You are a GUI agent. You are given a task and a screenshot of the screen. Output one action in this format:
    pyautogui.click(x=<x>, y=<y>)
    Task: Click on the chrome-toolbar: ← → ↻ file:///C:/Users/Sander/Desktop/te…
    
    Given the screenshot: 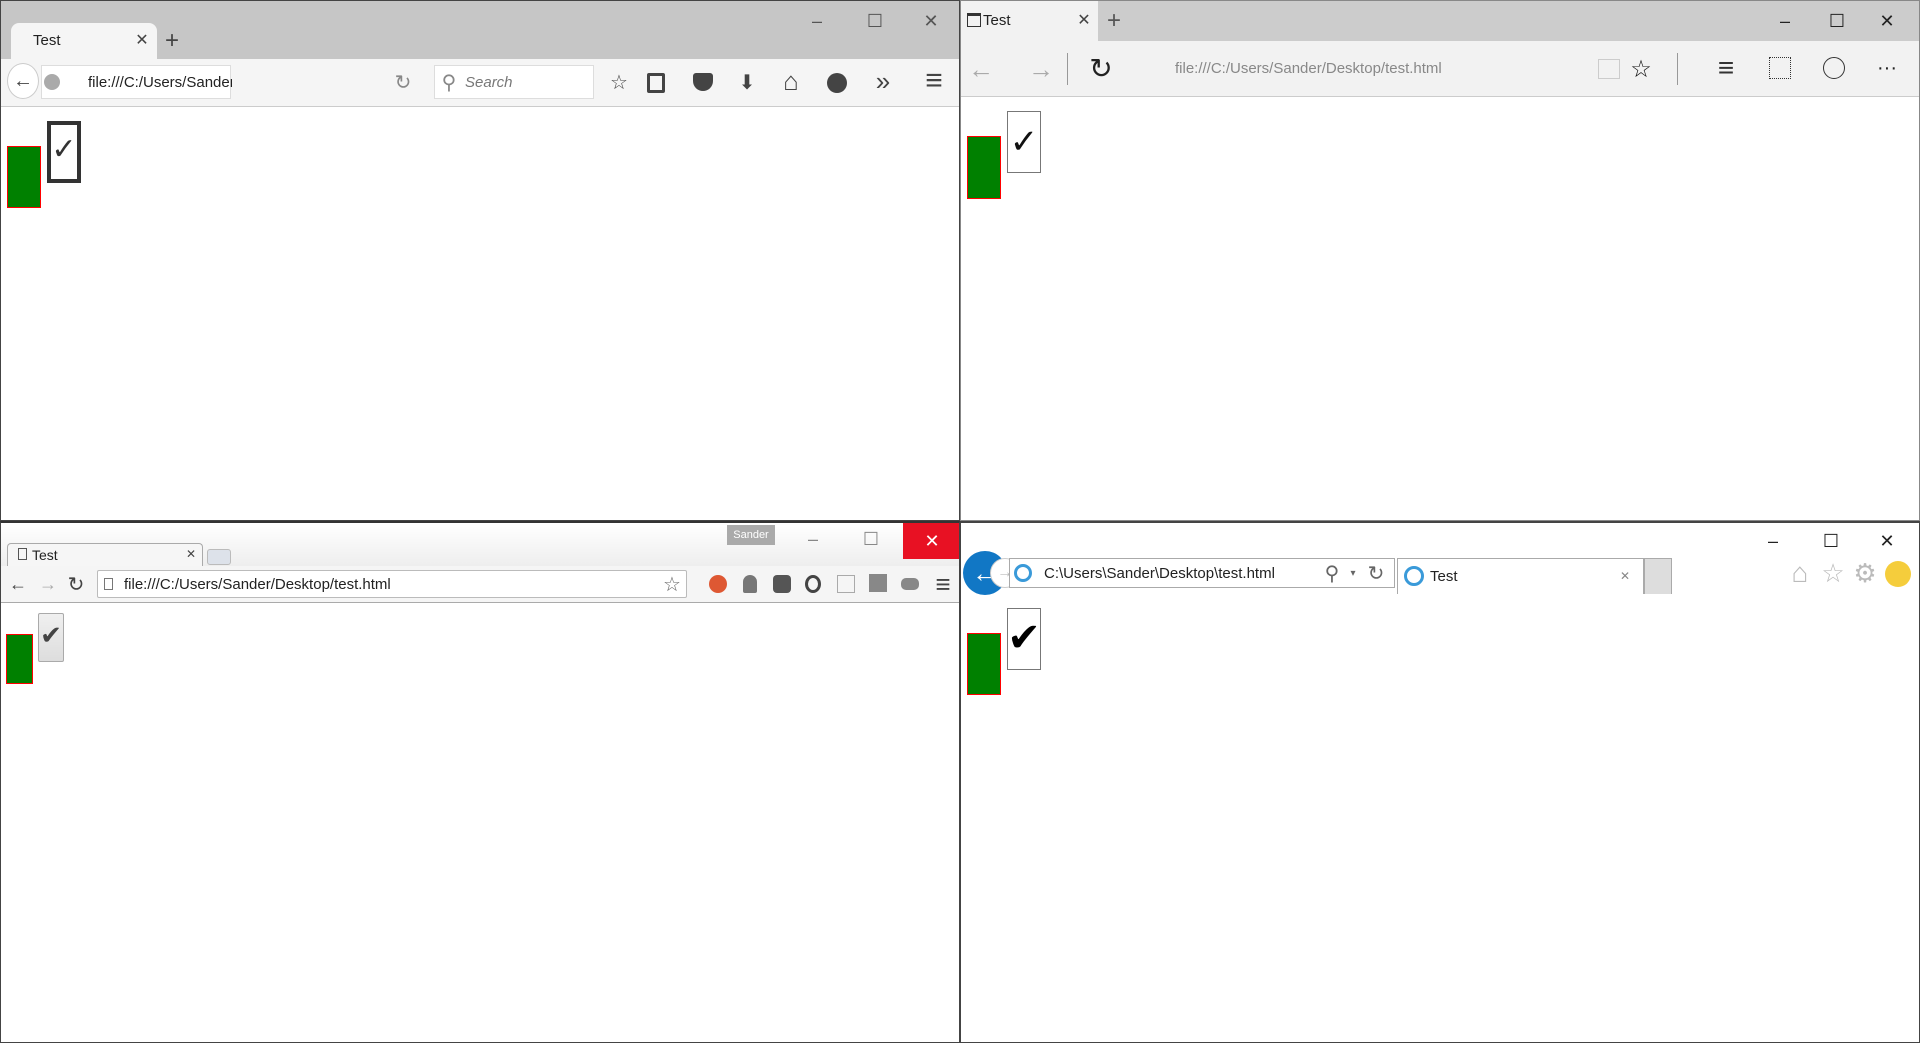 What is the action you would take?
    pyautogui.click(x=480, y=584)
    